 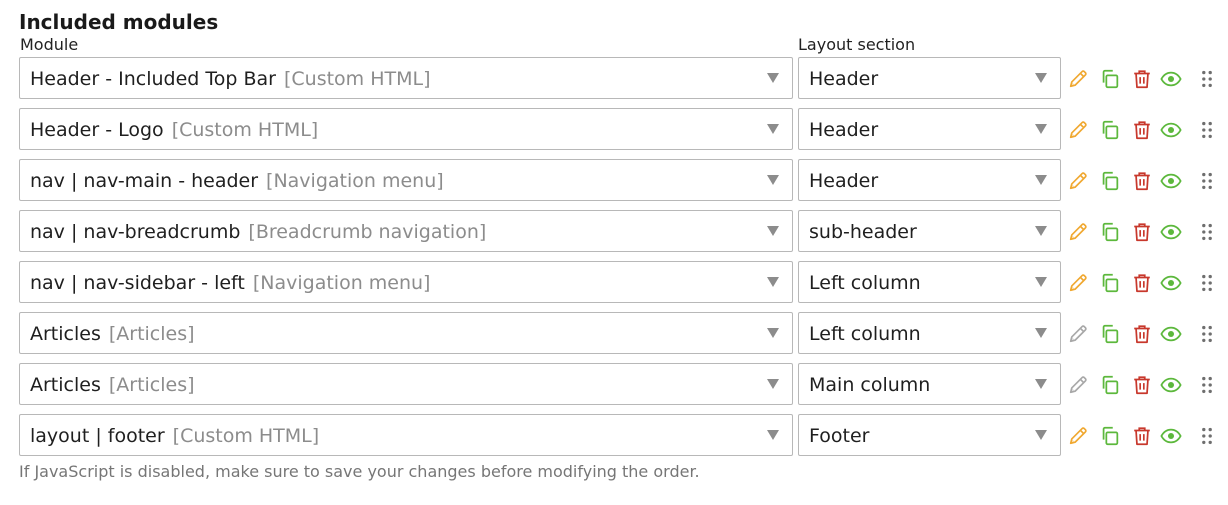 I want to click on module-name: Header - Logo, so click(x=97, y=130).